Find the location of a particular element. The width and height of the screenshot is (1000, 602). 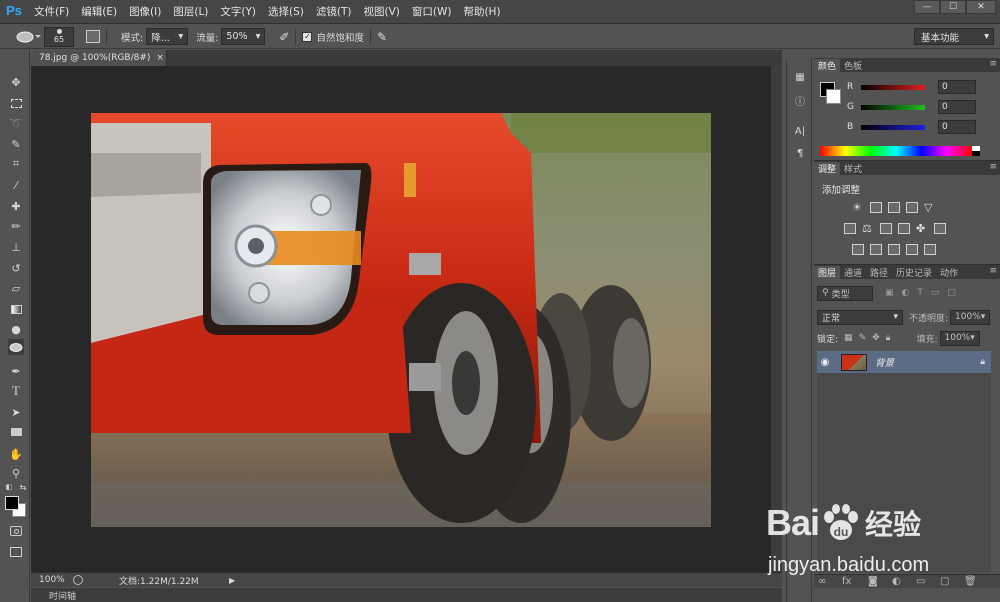

timeline-panel-tab: 时间轴 is located at coordinates (406, 595).